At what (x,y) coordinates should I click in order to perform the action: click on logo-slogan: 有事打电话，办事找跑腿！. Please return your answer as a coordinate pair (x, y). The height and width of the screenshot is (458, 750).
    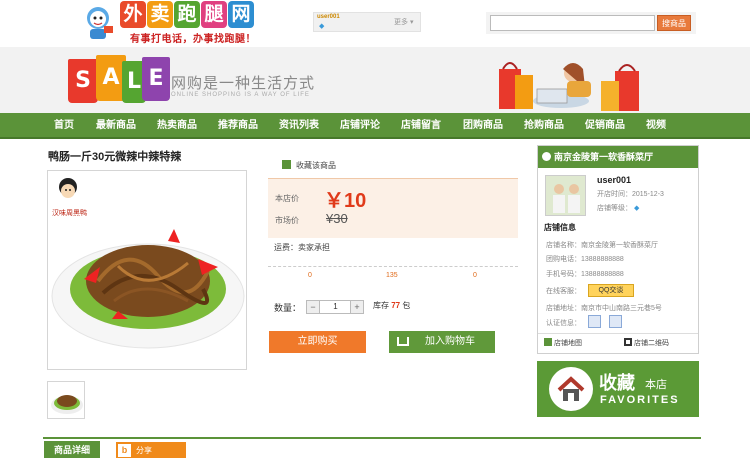
    Looking at the image, I should click on (193, 39).